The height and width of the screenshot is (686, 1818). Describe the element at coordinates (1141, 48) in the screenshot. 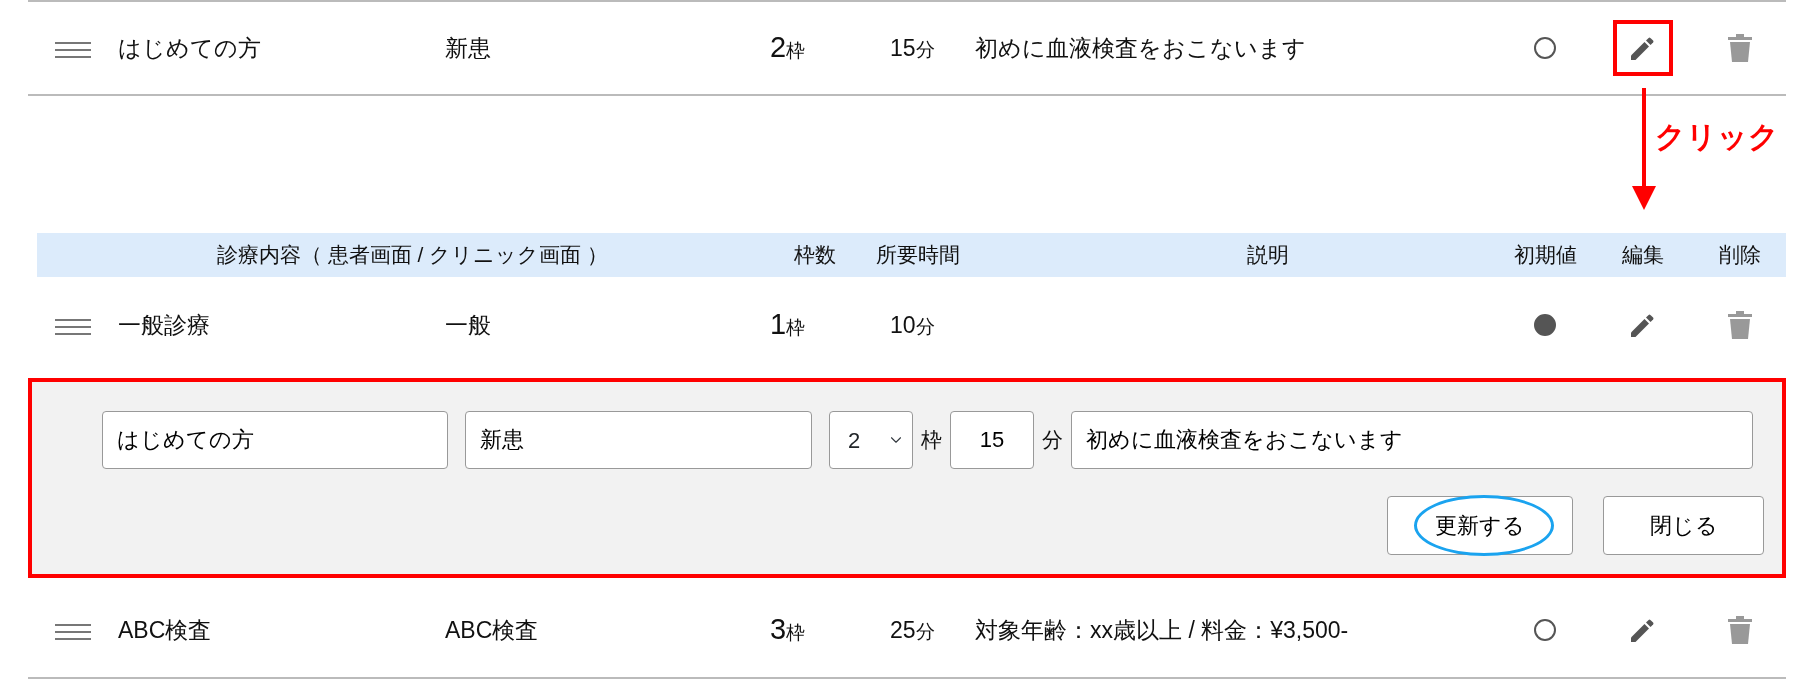

I see `description: 初めに血液検査をおこないます` at that location.